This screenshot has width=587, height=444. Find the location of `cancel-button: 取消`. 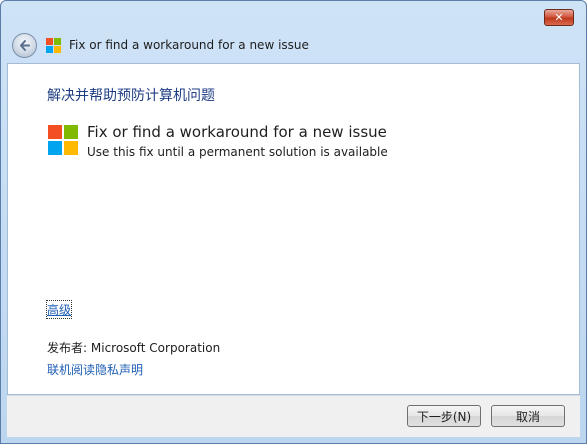

cancel-button: 取消 is located at coordinates (528, 416).